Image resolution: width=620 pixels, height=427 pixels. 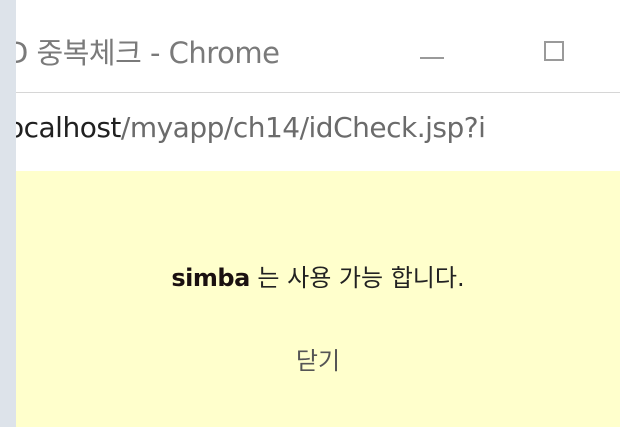 What do you see at coordinates (210, 278) in the screenshot?
I see `user-id: simba` at bounding box center [210, 278].